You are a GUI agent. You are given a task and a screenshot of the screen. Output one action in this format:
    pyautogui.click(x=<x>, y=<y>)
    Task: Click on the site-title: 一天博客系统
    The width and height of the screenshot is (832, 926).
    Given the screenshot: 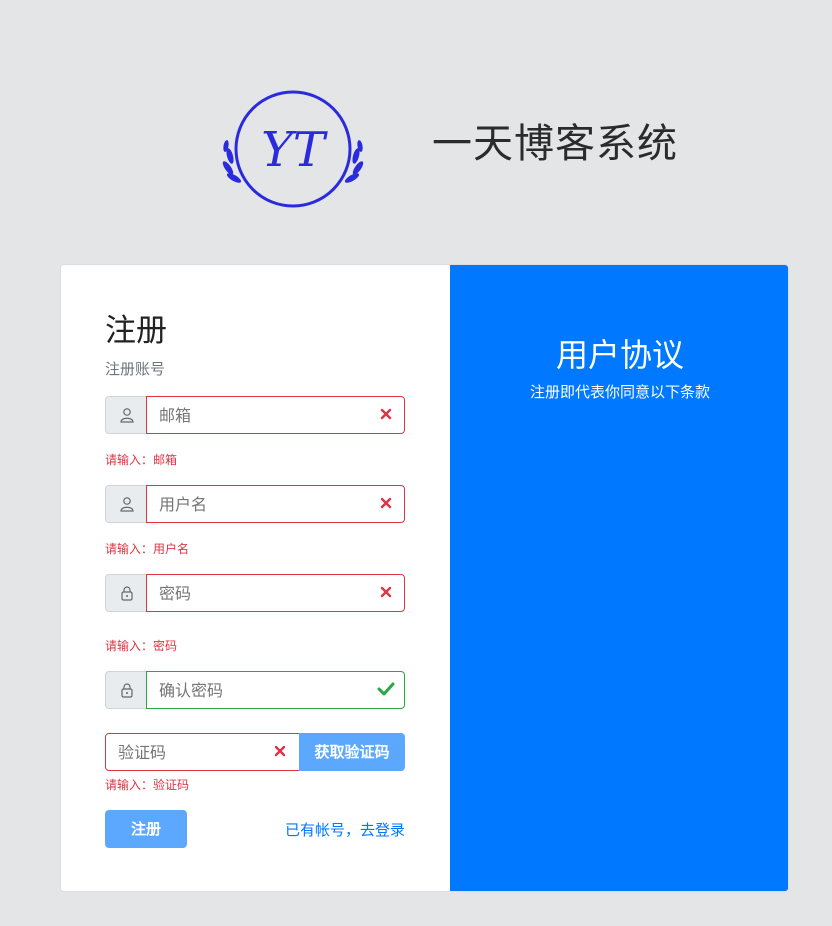 What is the action you would take?
    pyautogui.click(x=555, y=144)
    